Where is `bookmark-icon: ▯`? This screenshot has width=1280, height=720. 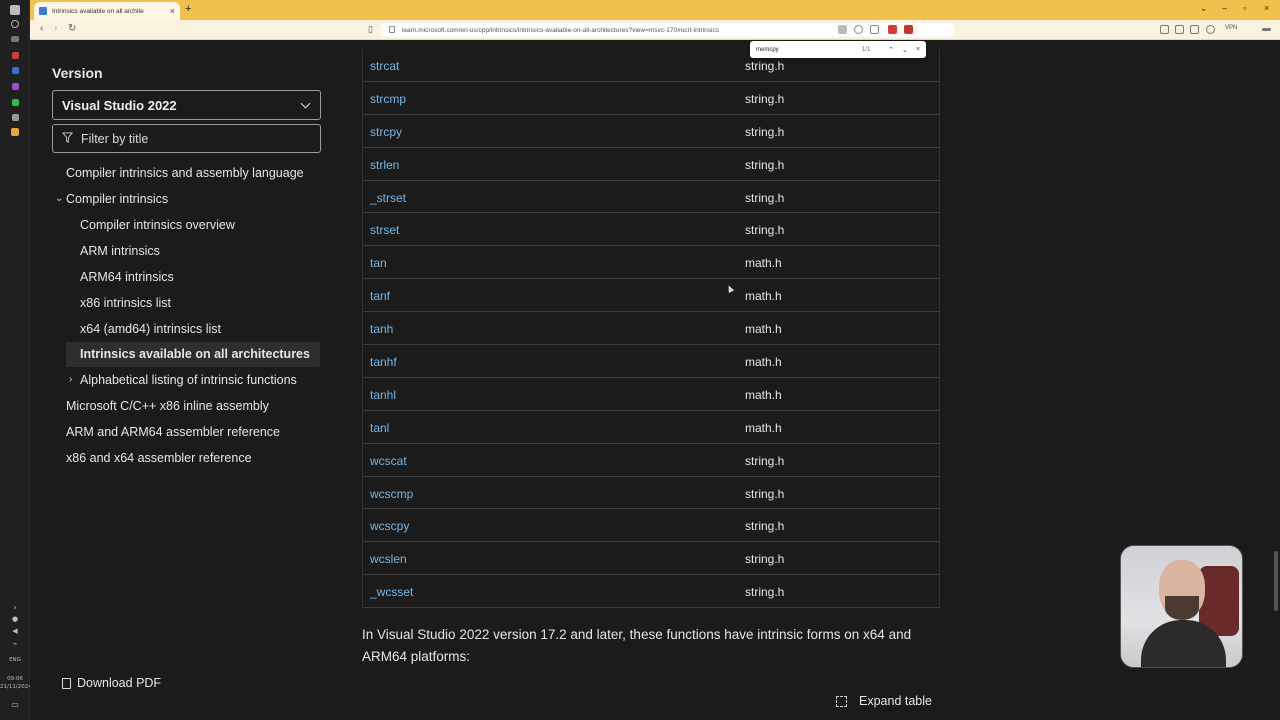 bookmark-icon: ▯ is located at coordinates (370, 29).